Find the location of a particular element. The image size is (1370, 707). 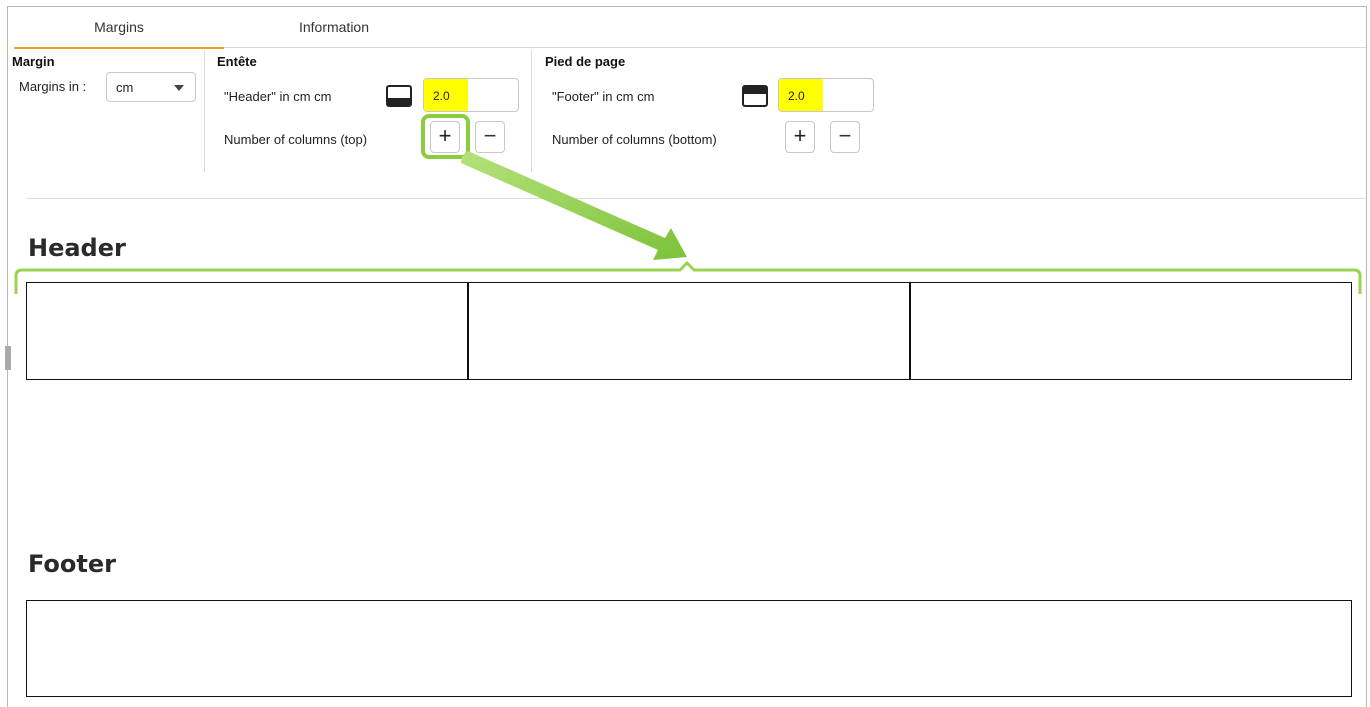

footer-preview-table is located at coordinates (689, 648).